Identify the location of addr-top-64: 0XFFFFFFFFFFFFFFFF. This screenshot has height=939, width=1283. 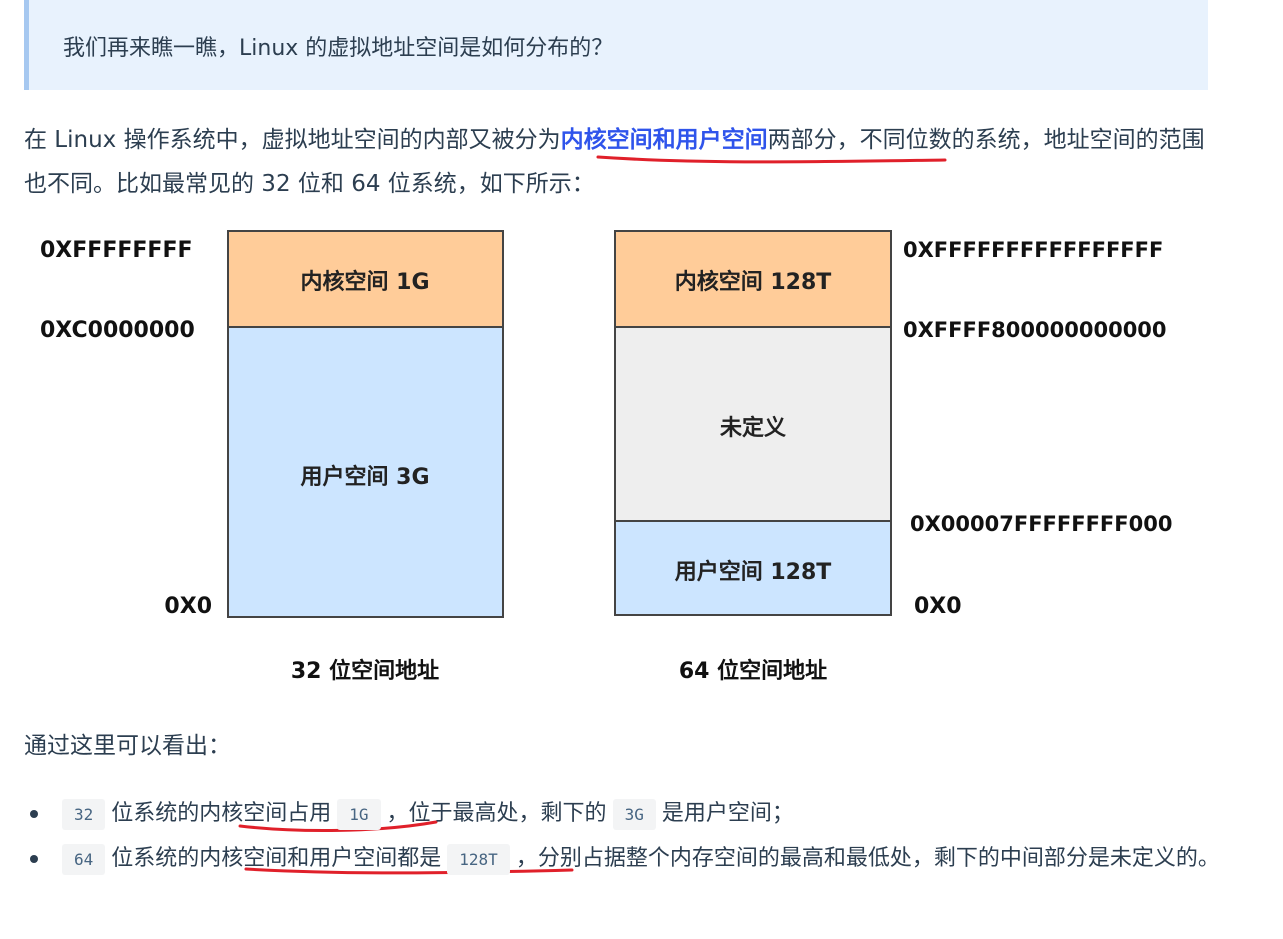
(1033, 250).